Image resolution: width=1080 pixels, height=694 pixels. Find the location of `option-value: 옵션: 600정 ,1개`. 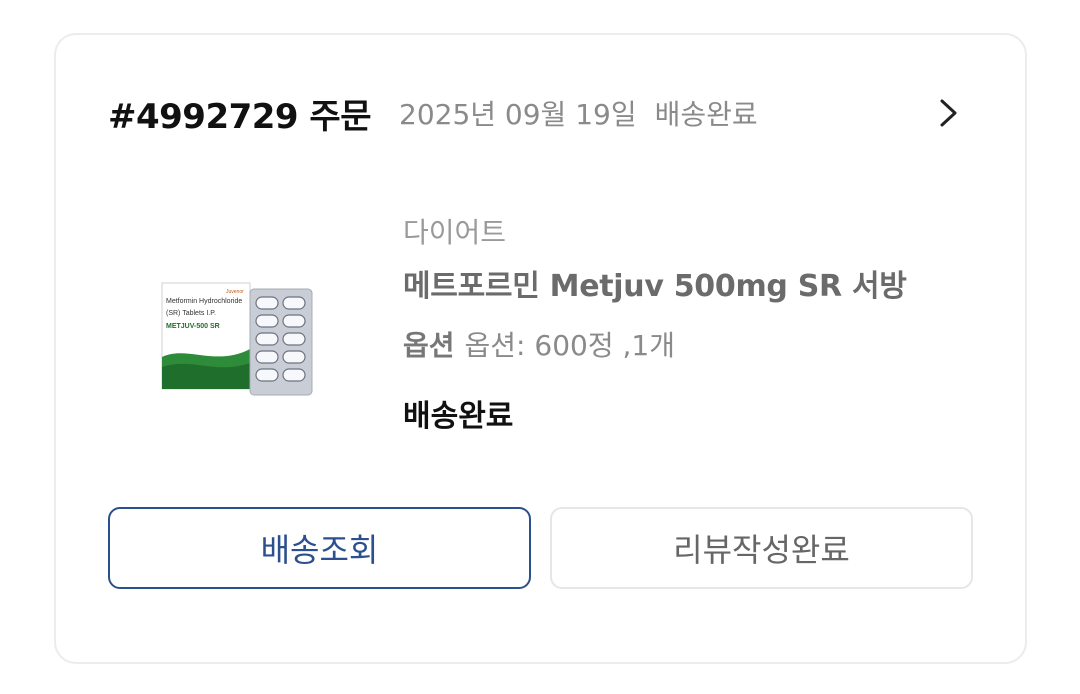

option-value: 옵션: 600정 ,1개 is located at coordinates (569, 345).